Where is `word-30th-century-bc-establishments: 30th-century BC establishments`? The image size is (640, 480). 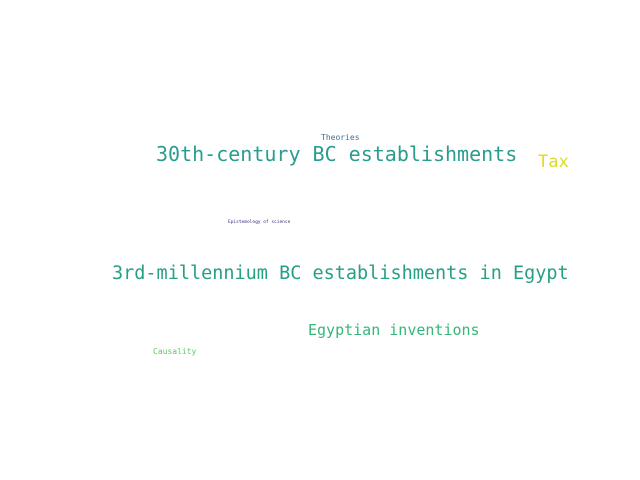
word-30th-century-bc-establishments: 30th-century BC establishments is located at coordinates (337, 154).